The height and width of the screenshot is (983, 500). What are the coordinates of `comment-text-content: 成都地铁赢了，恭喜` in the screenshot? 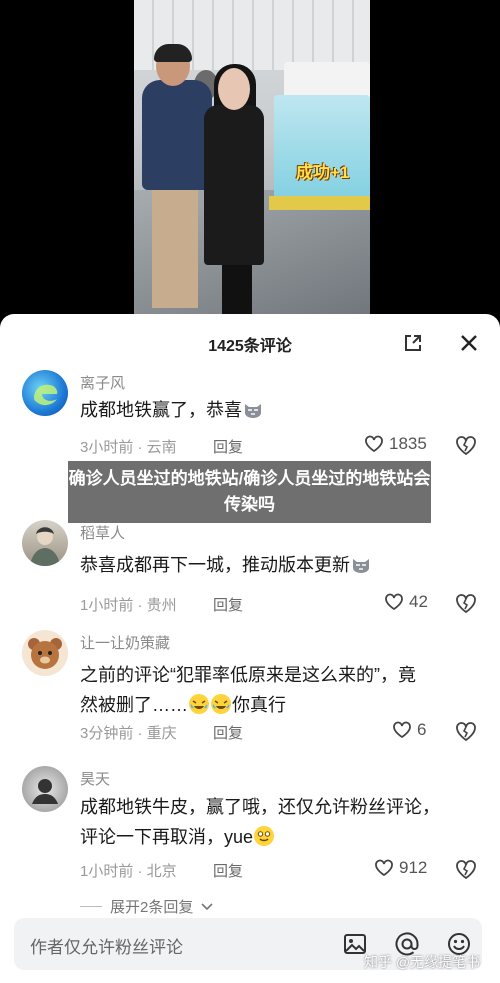 It's located at (161, 410).